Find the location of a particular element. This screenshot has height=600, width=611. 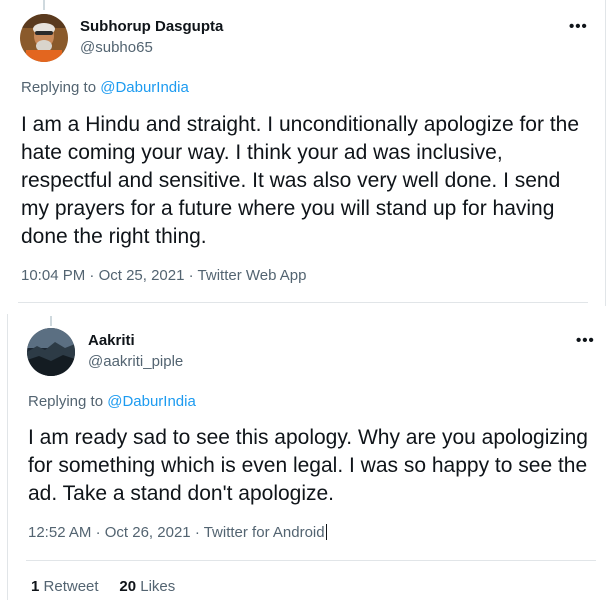

likes-stat: 20 Likes is located at coordinates (147, 586).